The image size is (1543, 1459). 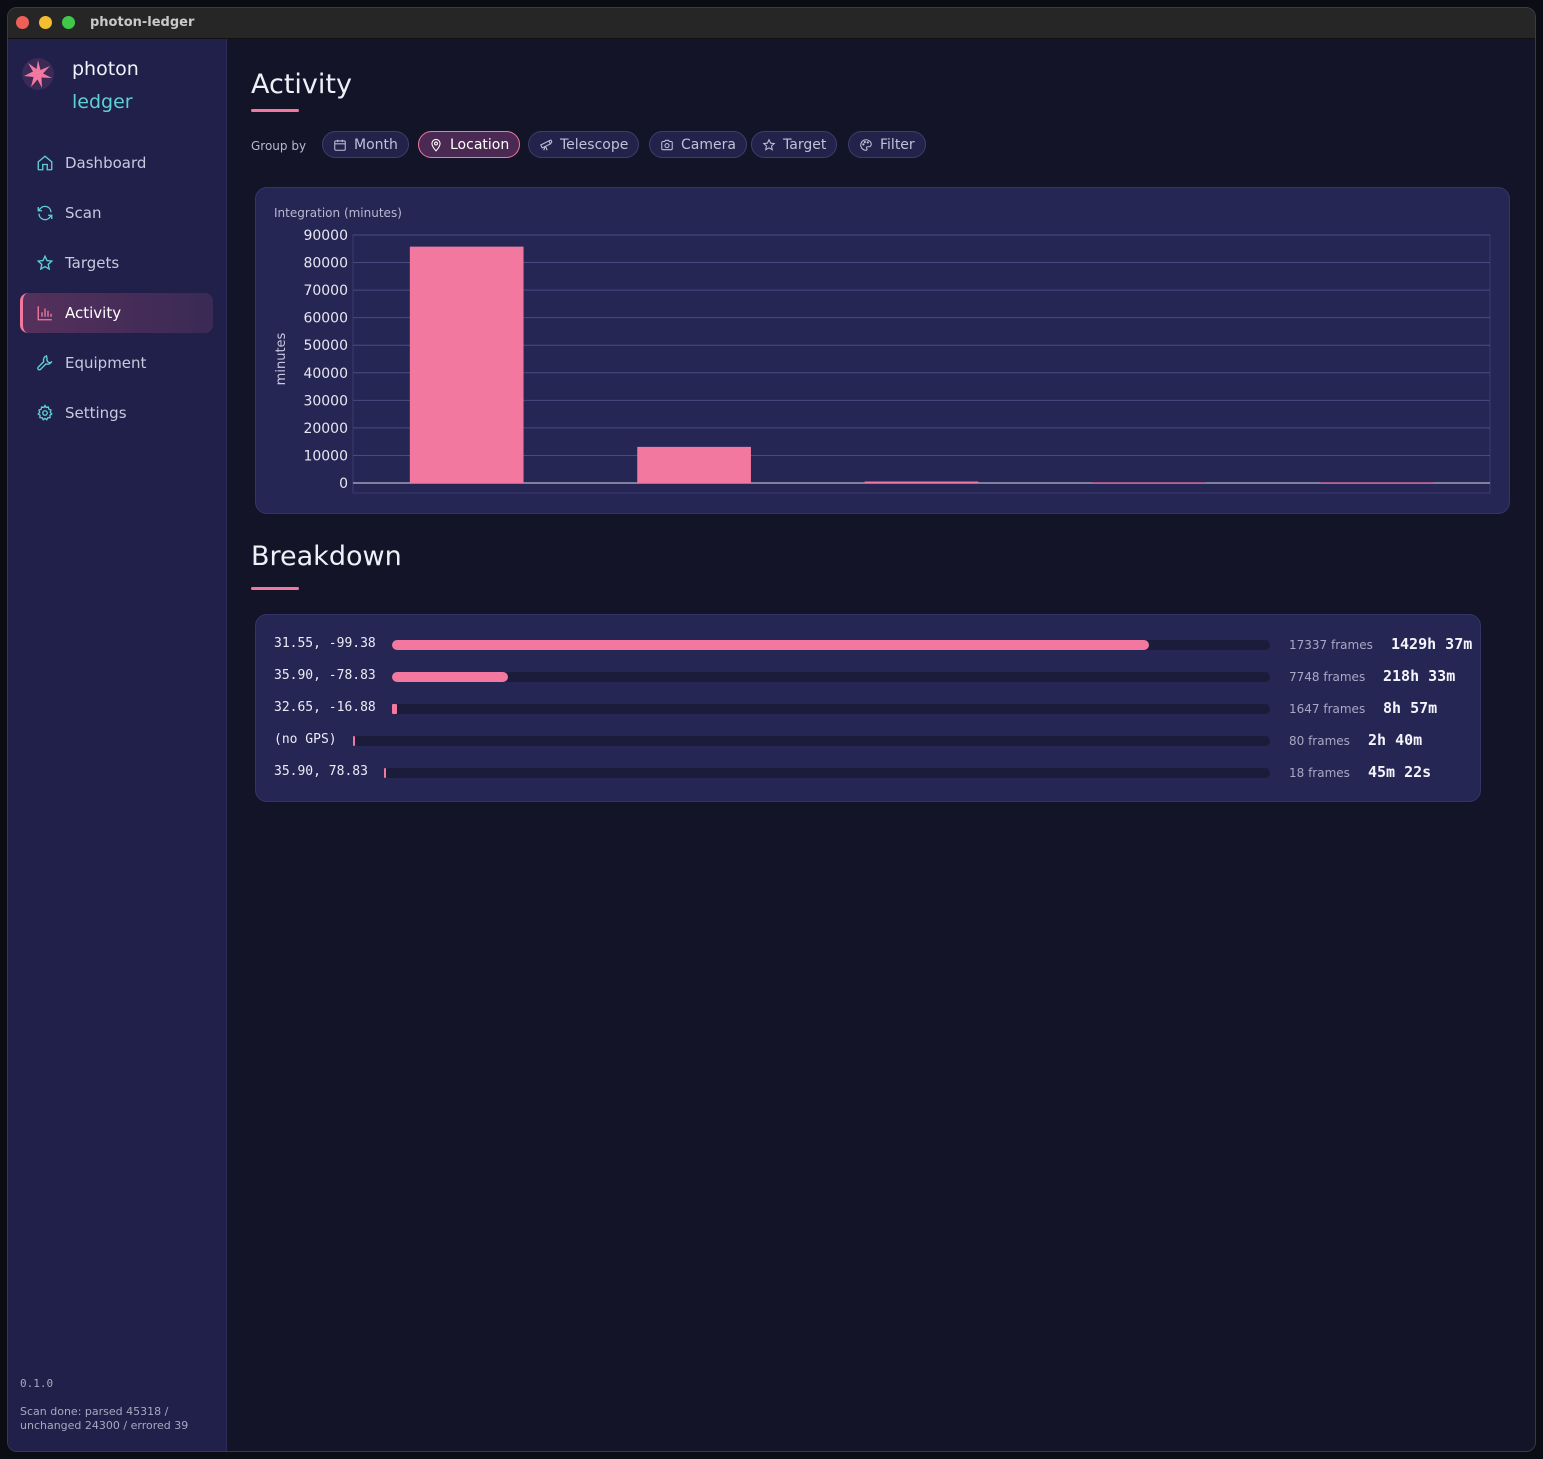 I want to click on breakdown-title: Breakdown, so click(x=326, y=556).